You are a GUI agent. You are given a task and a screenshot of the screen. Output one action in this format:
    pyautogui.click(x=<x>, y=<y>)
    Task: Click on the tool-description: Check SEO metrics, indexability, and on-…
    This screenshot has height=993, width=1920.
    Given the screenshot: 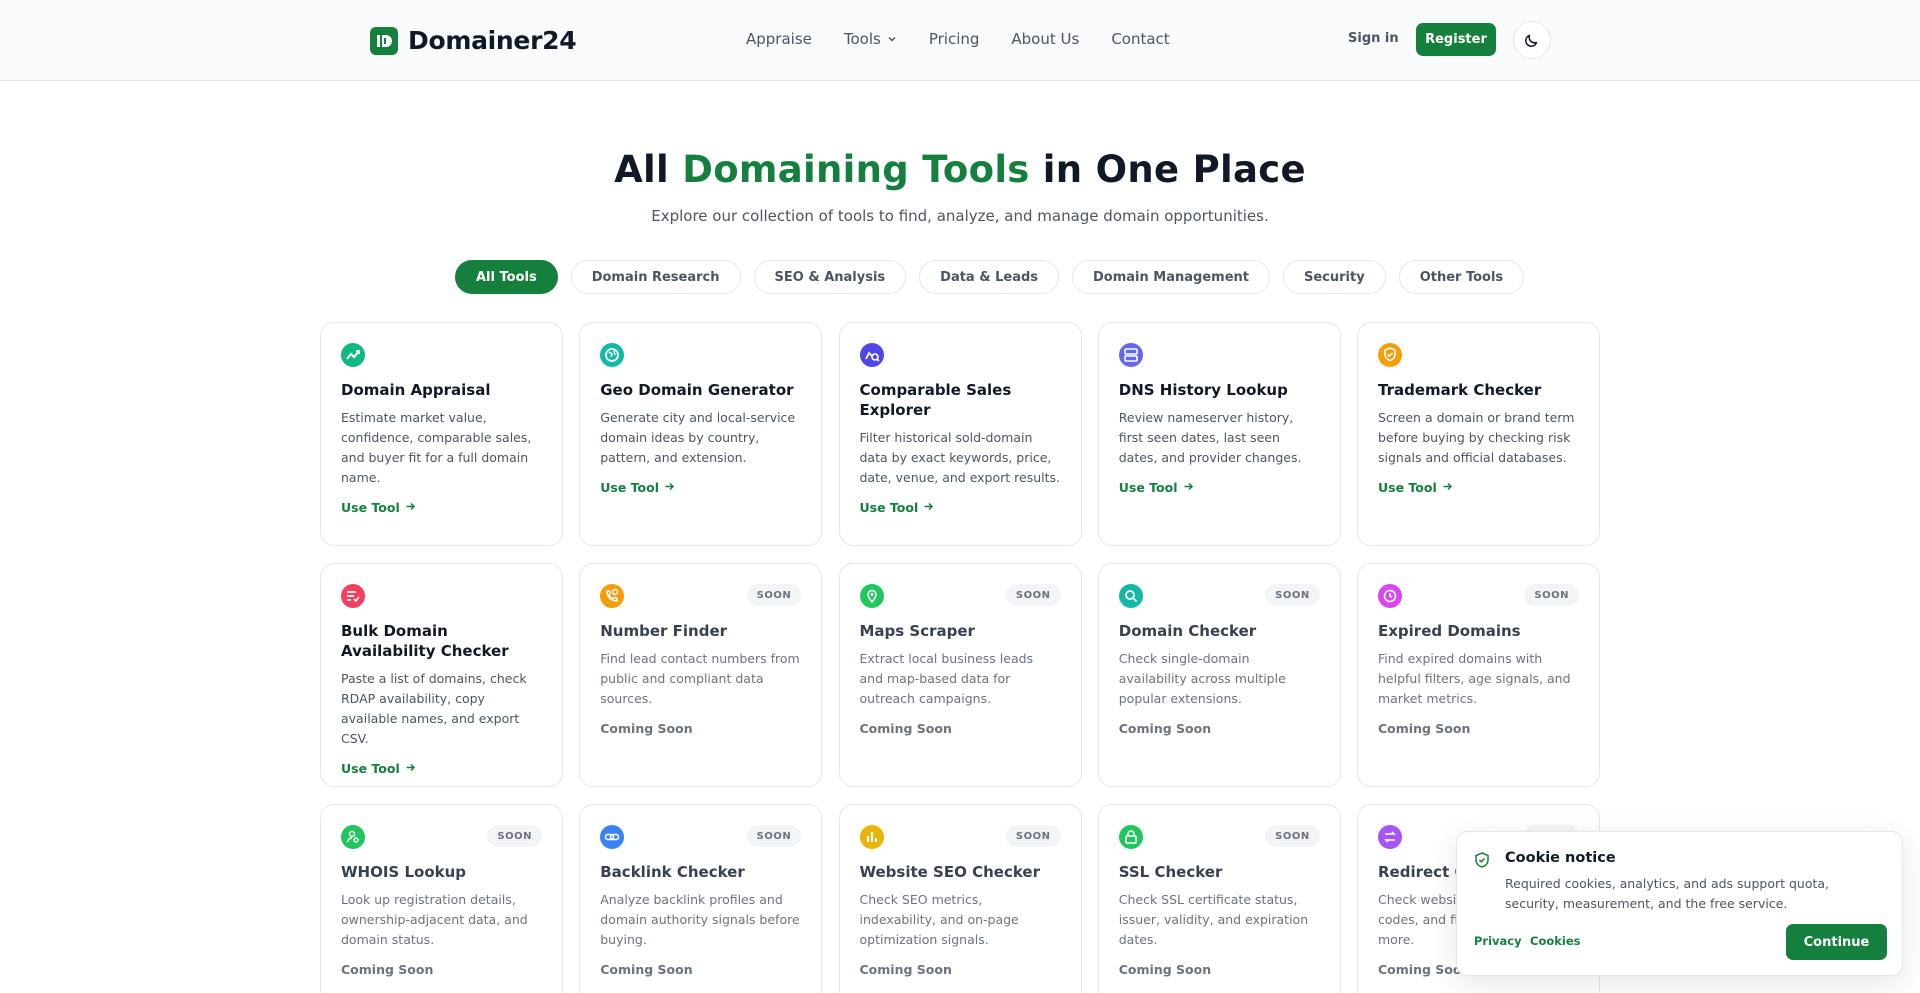 What is the action you would take?
    pyautogui.click(x=939, y=919)
    